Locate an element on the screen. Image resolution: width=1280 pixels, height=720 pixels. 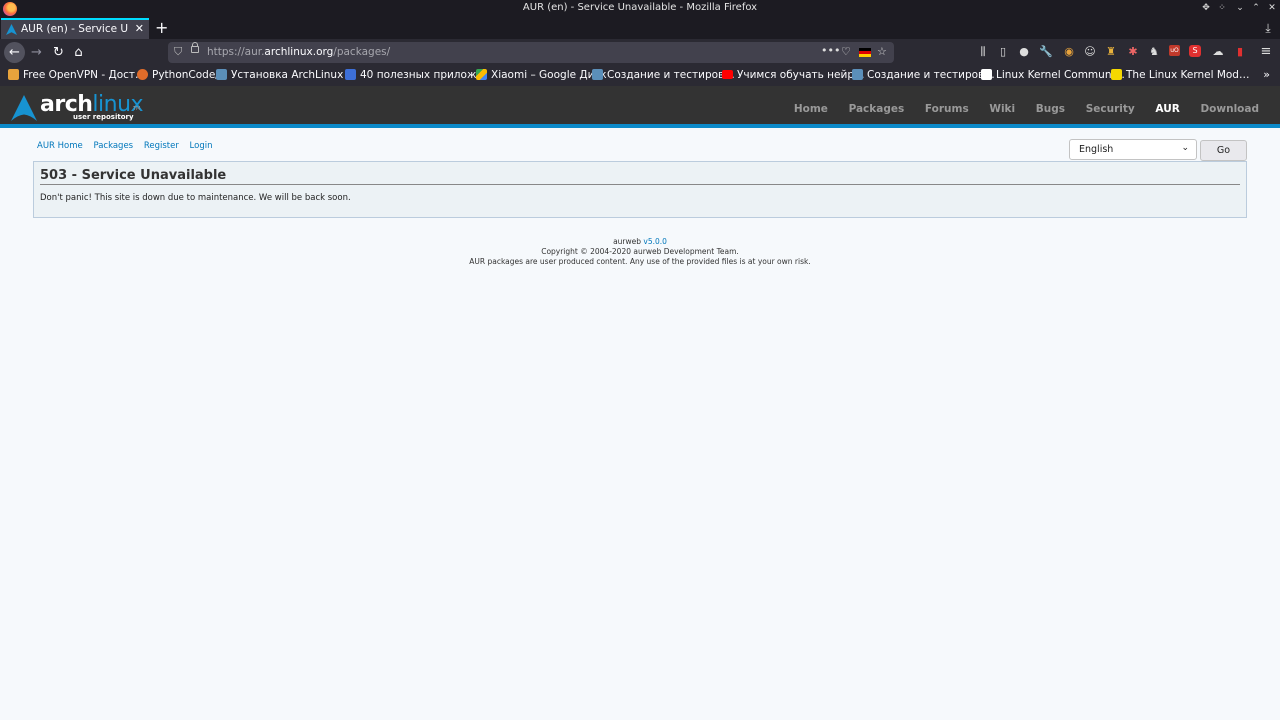
extension-people-icon: ♜ is located at coordinates (1111, 52).